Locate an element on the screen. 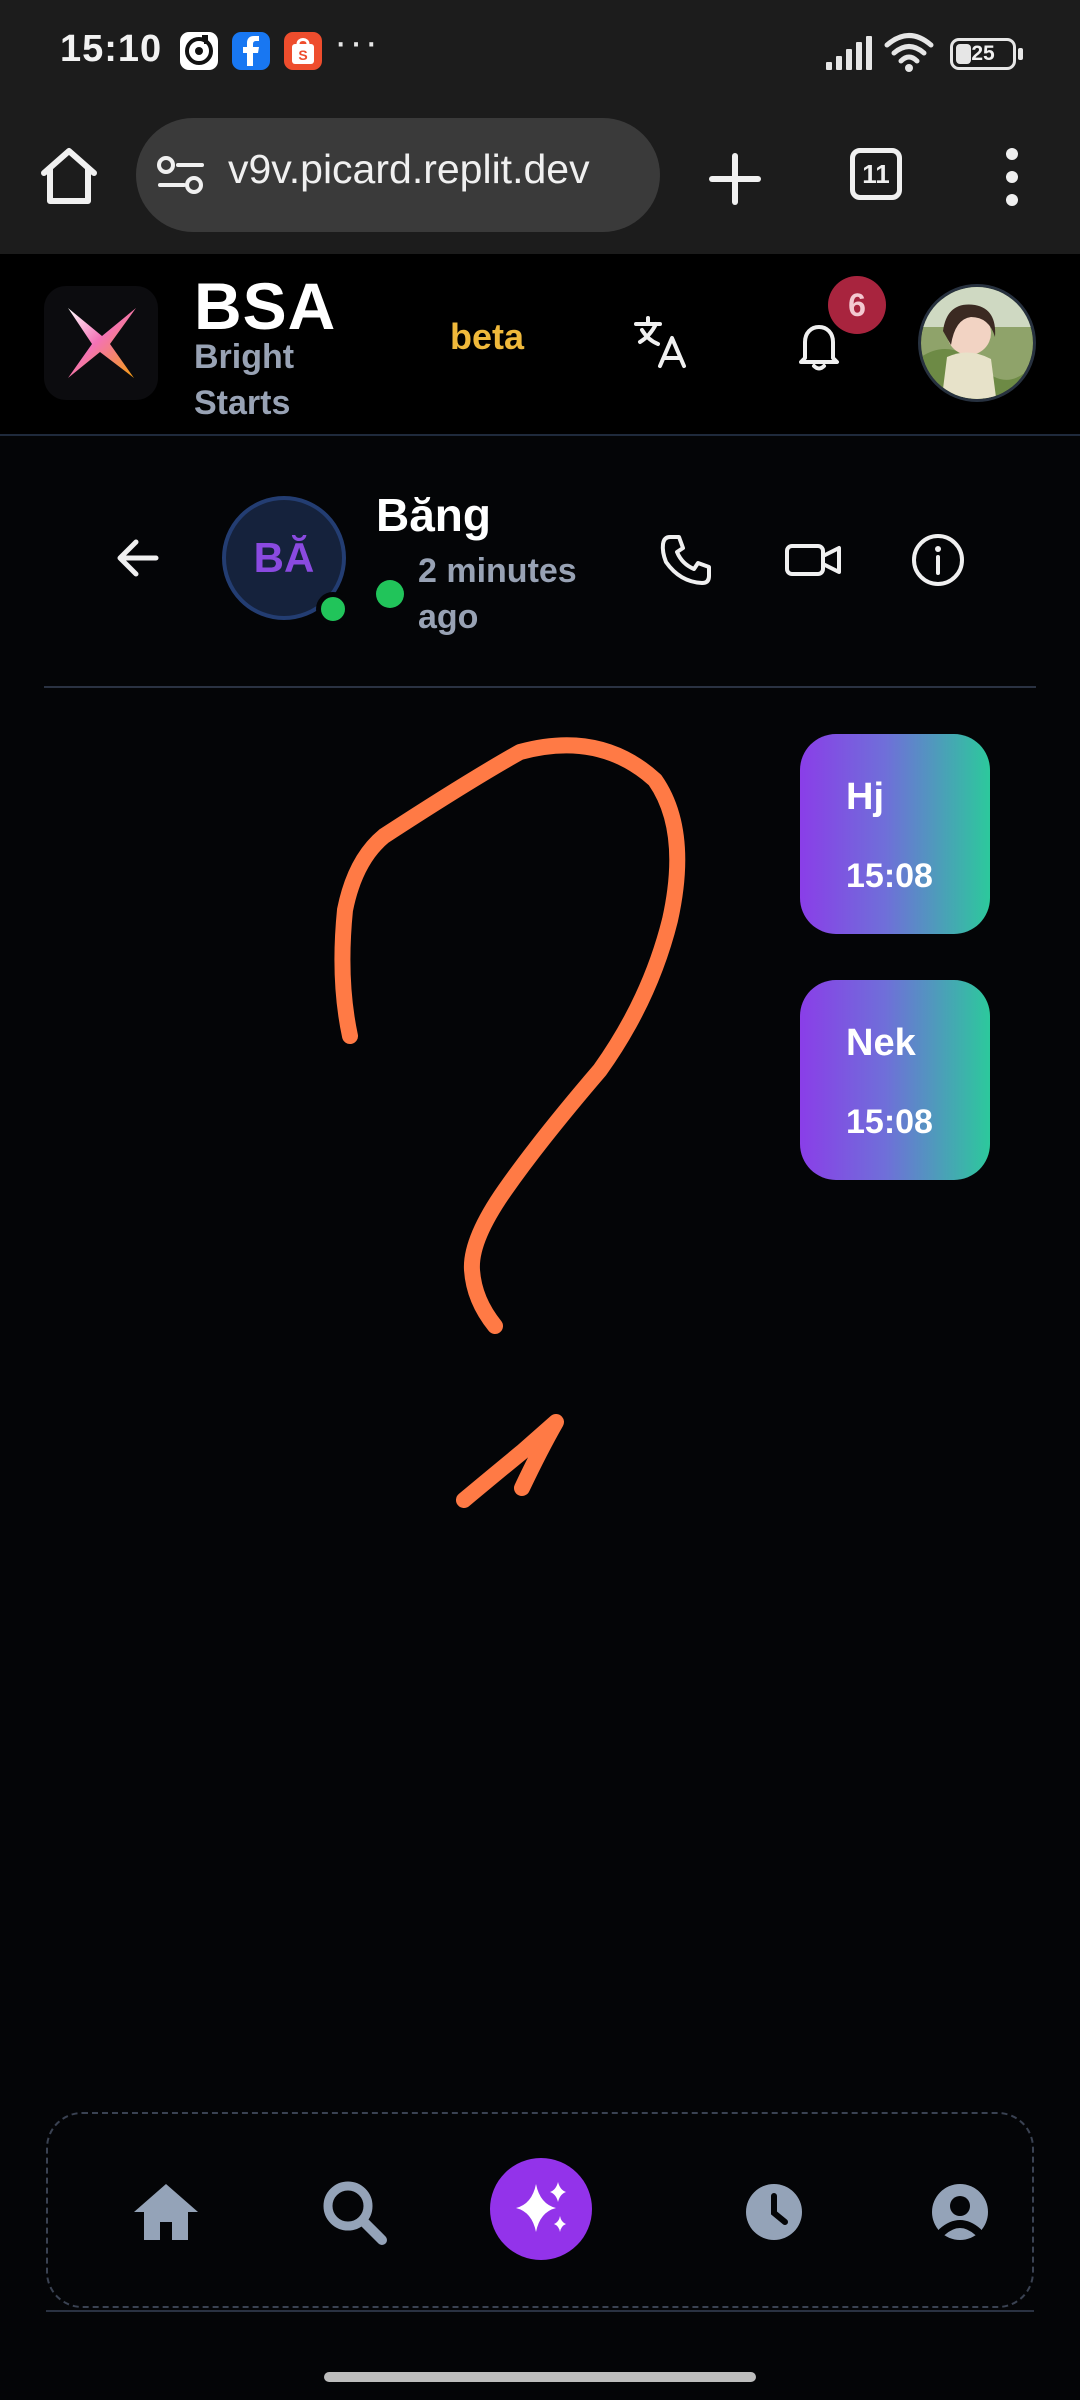  search-icon is located at coordinates (354, 2212).